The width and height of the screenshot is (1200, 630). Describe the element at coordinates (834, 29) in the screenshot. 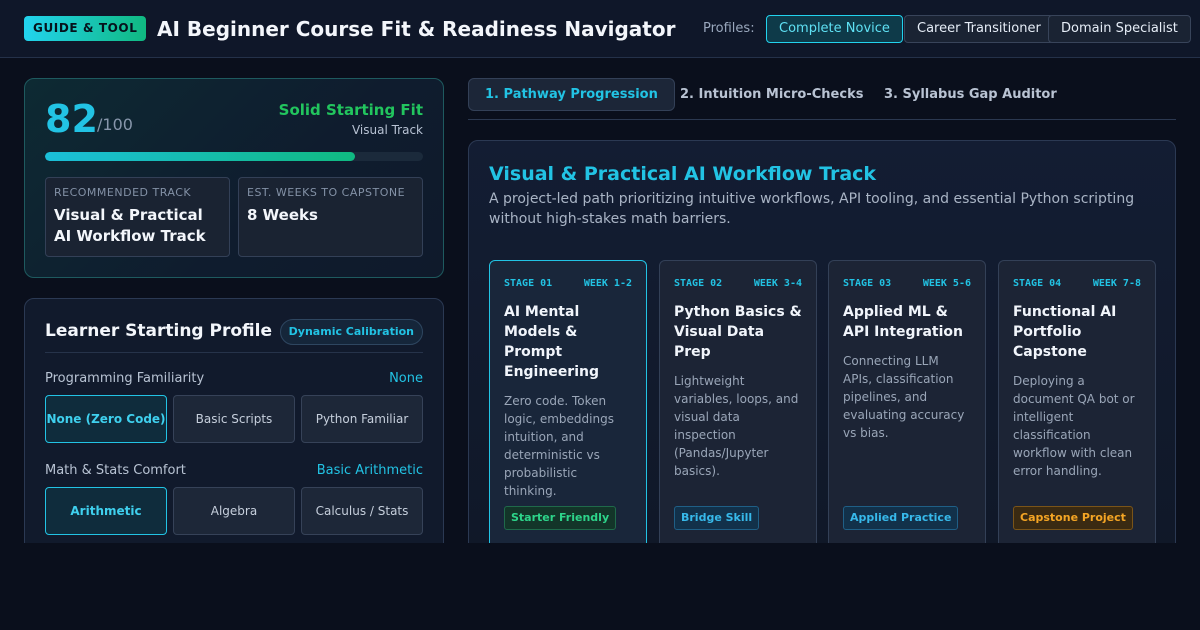

I see `profile-complete-novice-button: Complete Novice` at that location.